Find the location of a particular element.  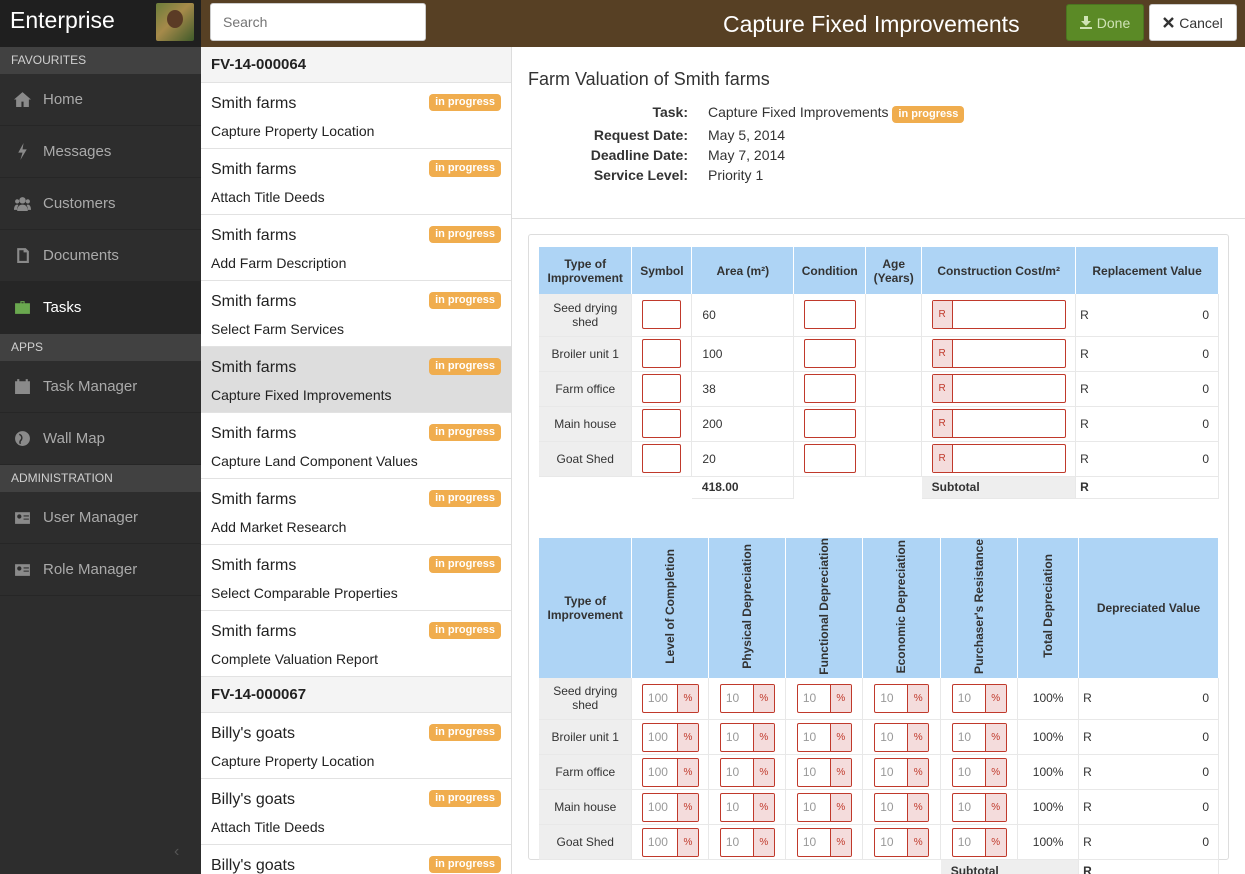

sidebar-item-documents: Documents is located at coordinates (100, 256).